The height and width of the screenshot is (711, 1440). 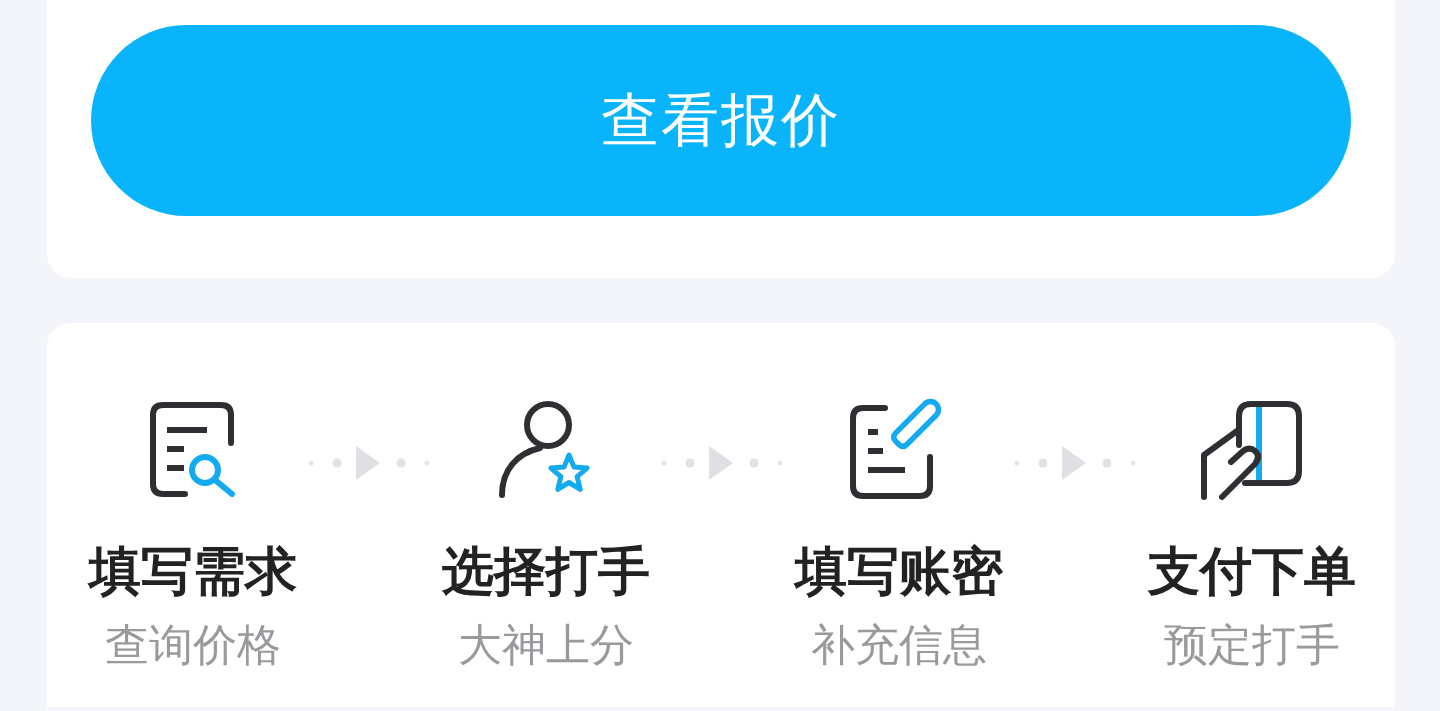 What do you see at coordinates (898, 571) in the screenshot?
I see `step-title: 填写账密` at bounding box center [898, 571].